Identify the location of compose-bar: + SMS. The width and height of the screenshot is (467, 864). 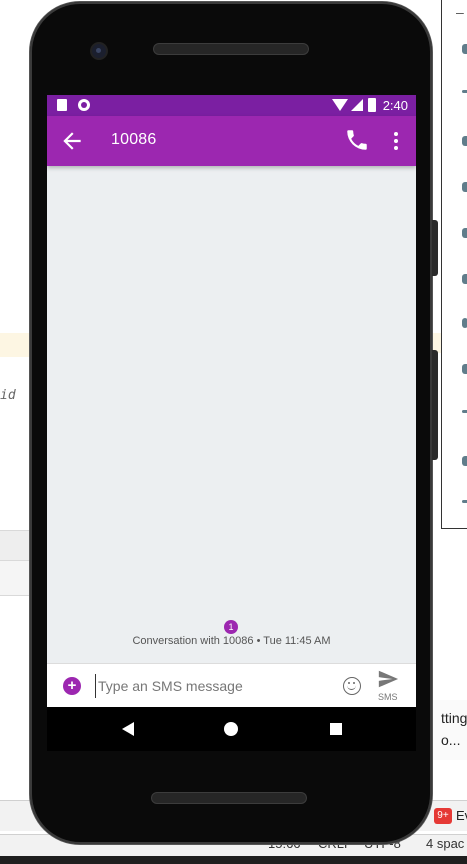
(231, 685).